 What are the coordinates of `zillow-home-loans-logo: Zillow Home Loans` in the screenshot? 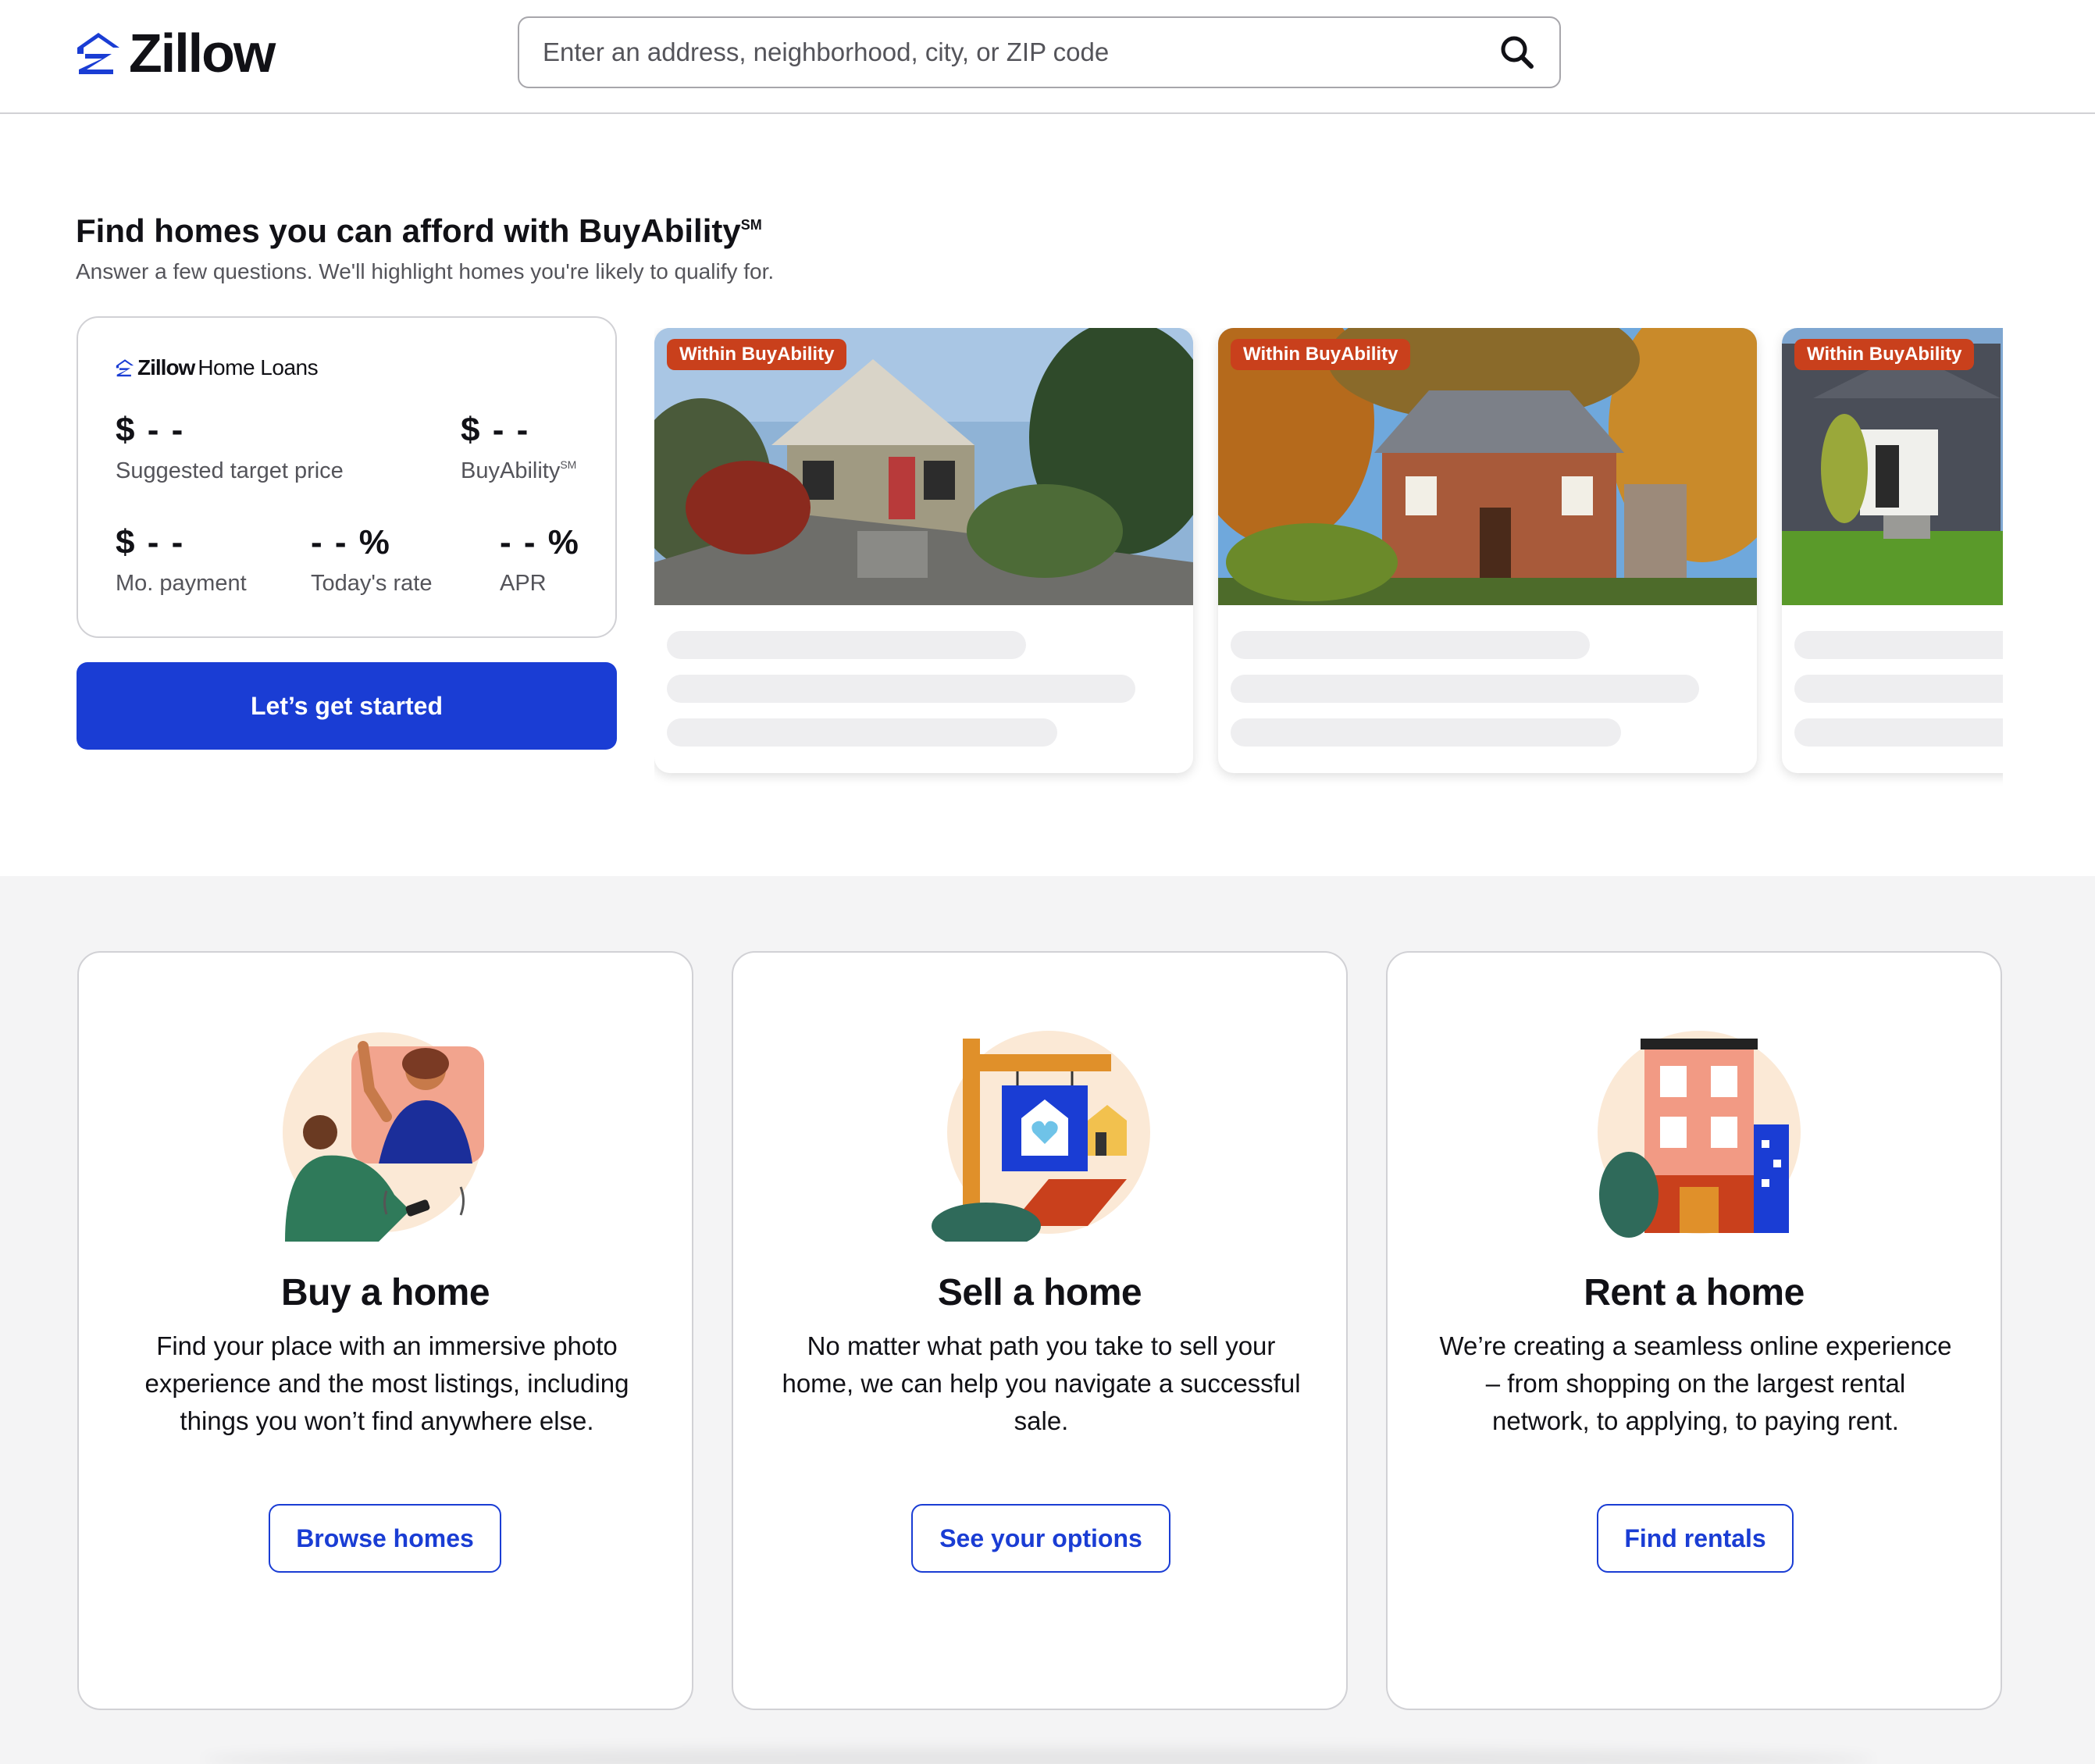 It's located at (218, 367).